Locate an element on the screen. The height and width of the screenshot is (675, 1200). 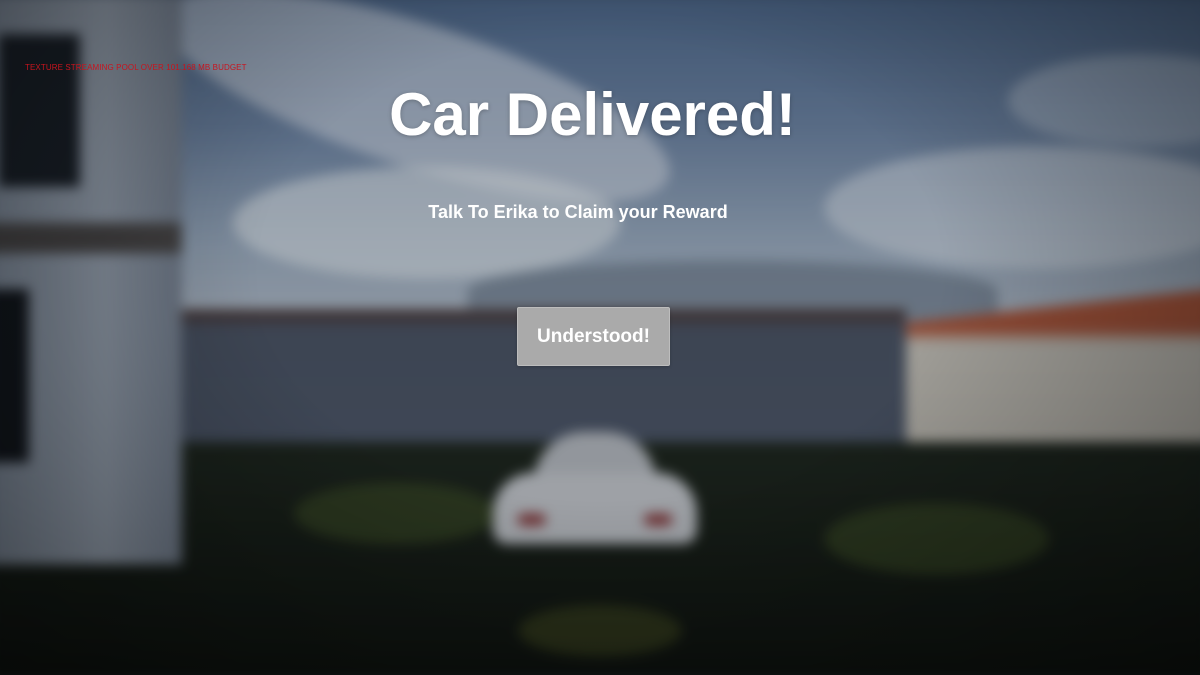
dialog-title: Car Delivered! is located at coordinates (592, 114).